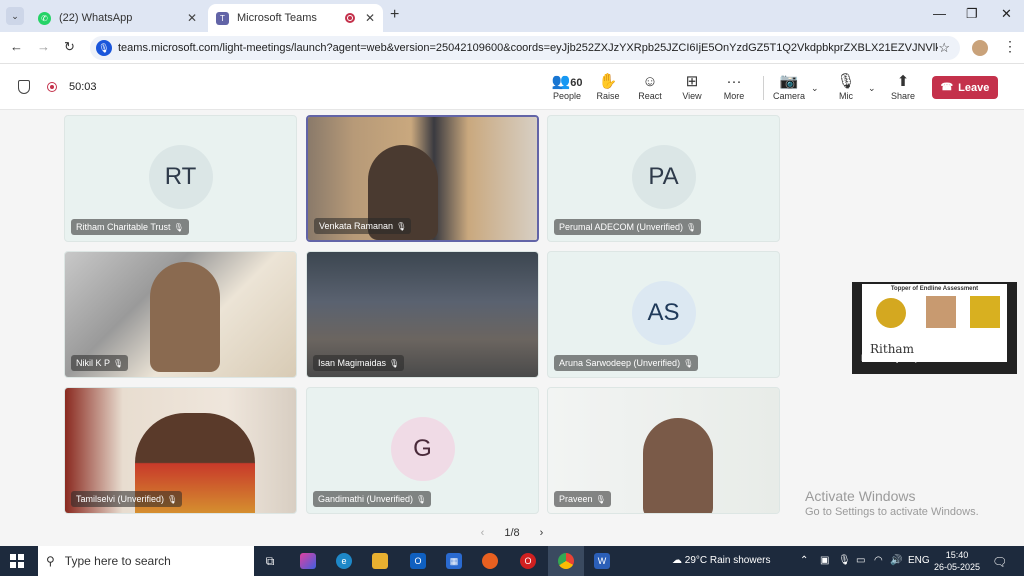 The height and width of the screenshot is (576, 1024). What do you see at coordinates (608, 96) in the screenshot?
I see `raise-label: Raise` at bounding box center [608, 96].